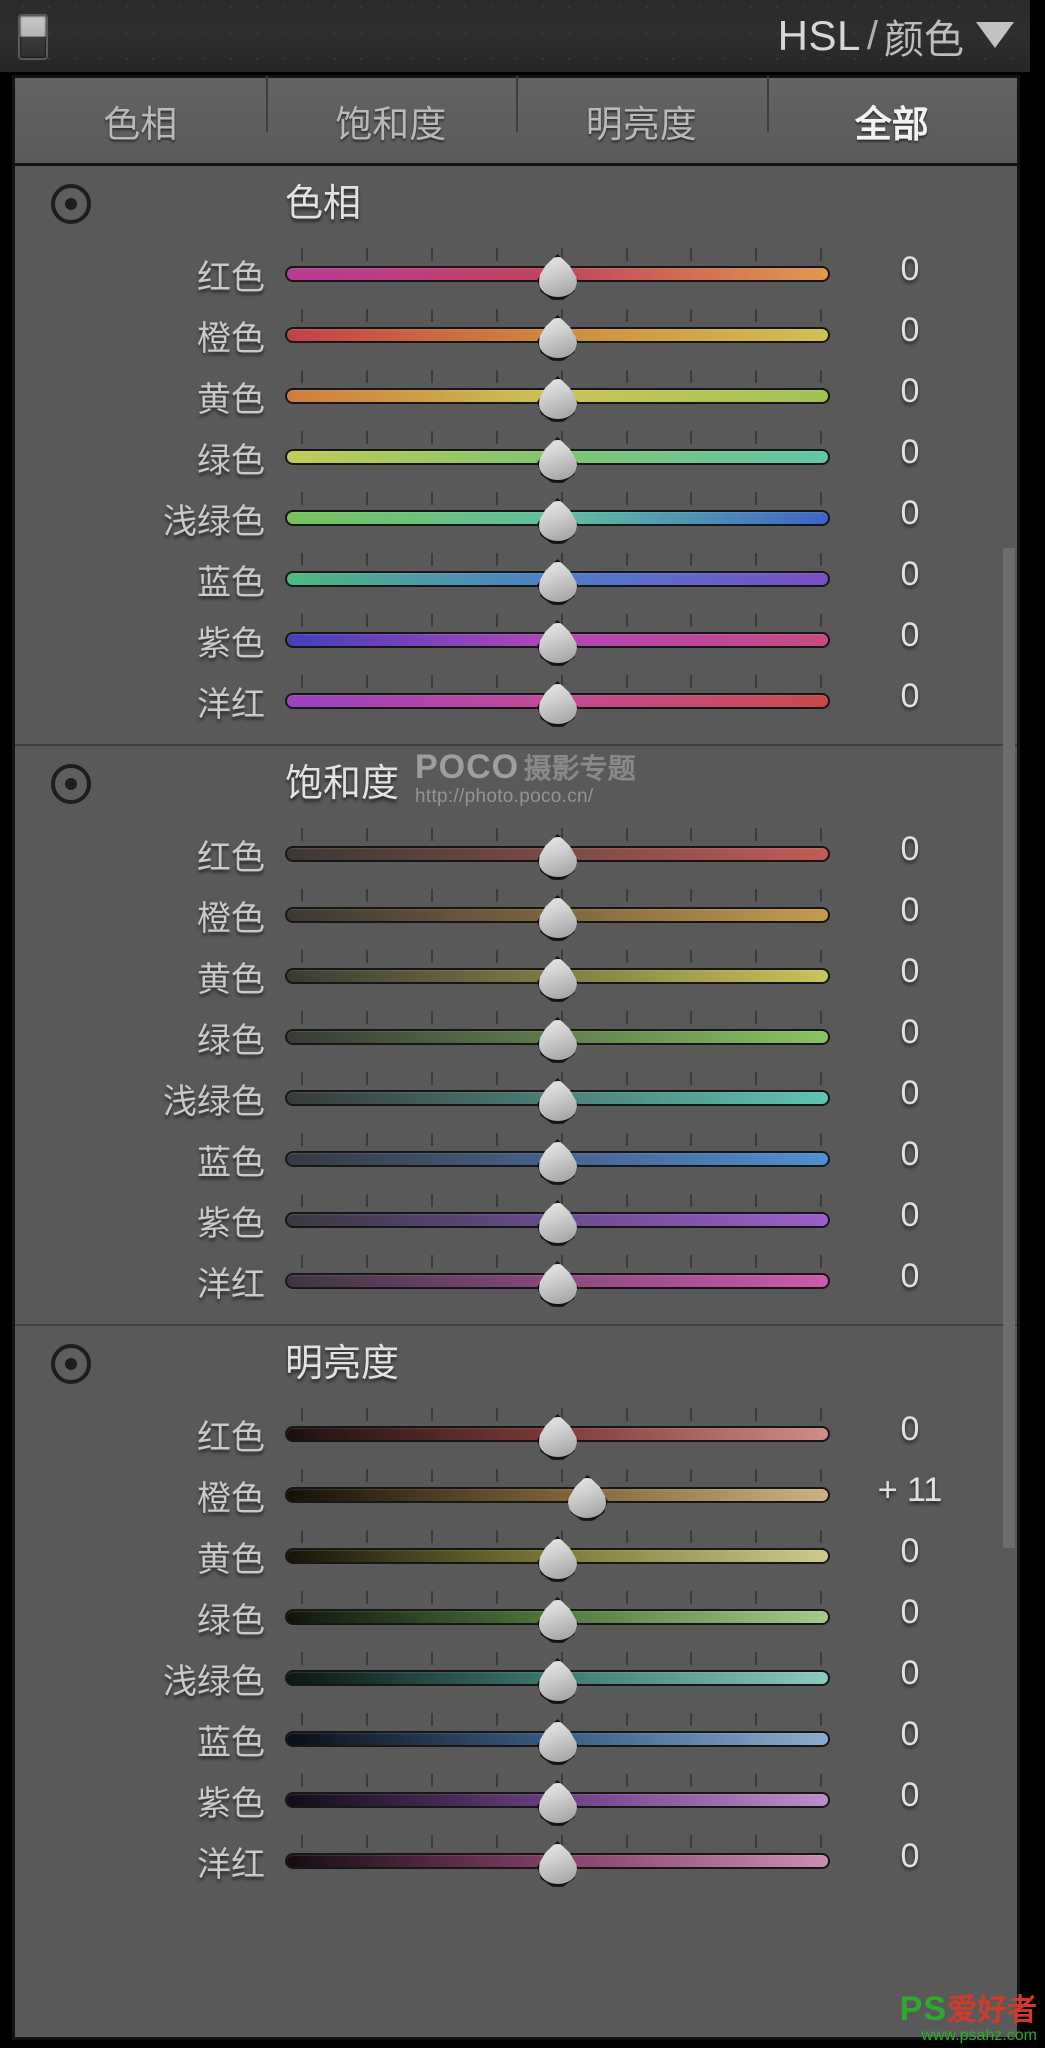  I want to click on site-watermark-logo: PS, so click(923, 2009).